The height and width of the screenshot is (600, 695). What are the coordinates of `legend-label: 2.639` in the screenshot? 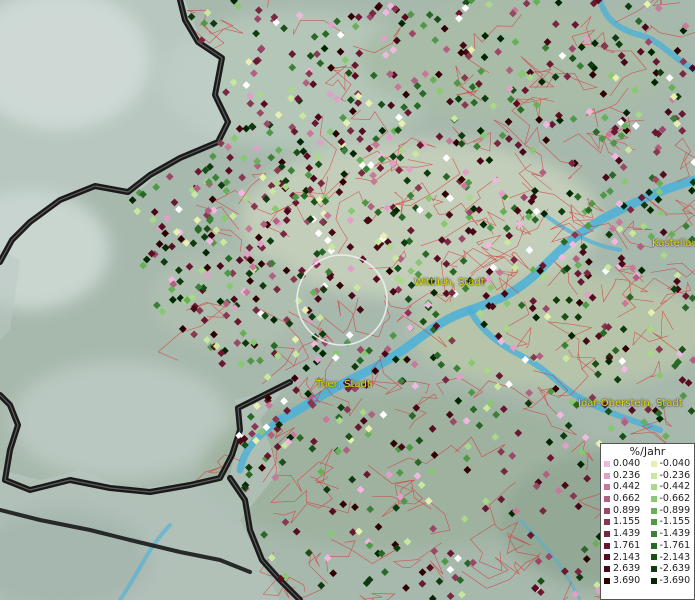 It's located at (627, 569).